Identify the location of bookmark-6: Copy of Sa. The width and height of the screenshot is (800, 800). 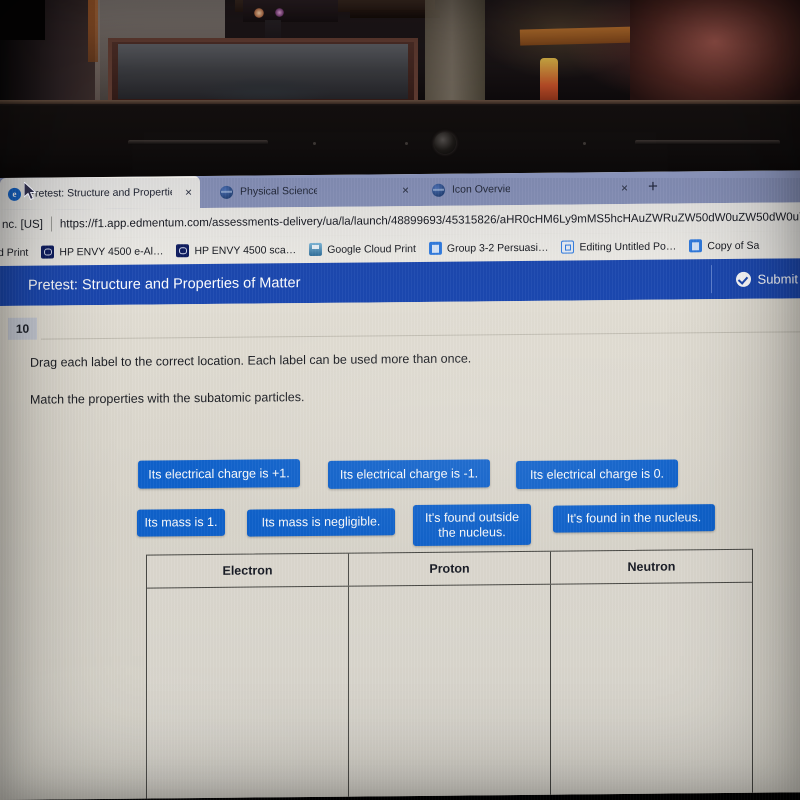
(724, 246).